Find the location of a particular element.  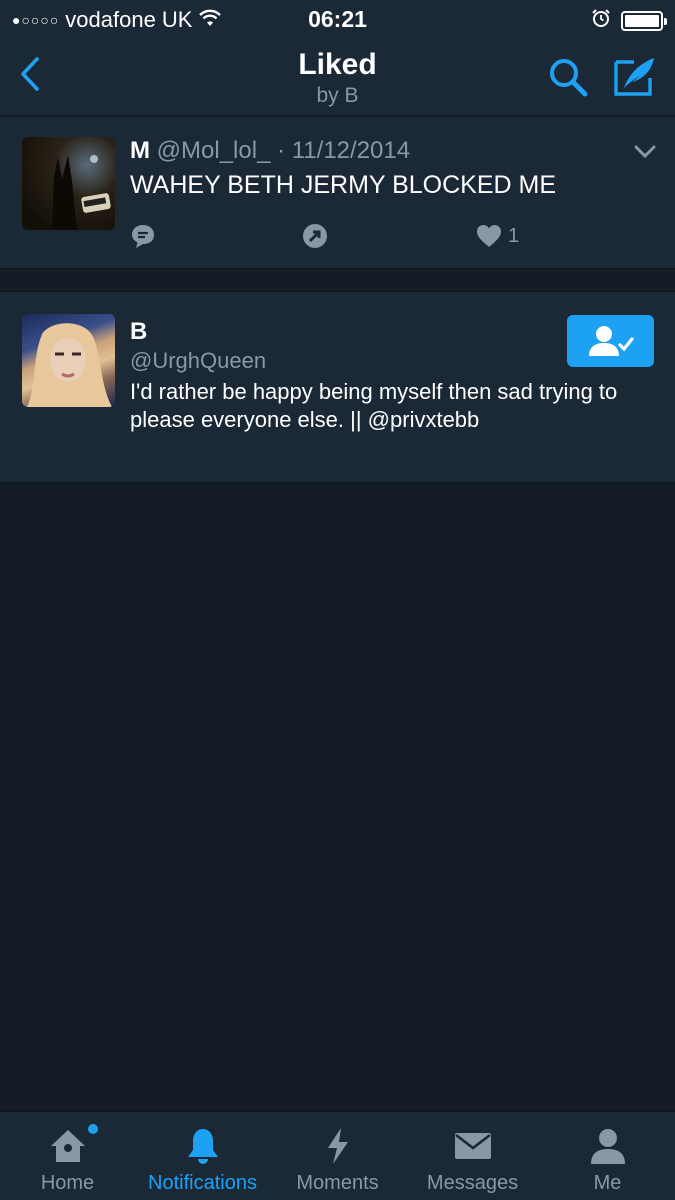

home-notification-dot is located at coordinates (93, 1129).